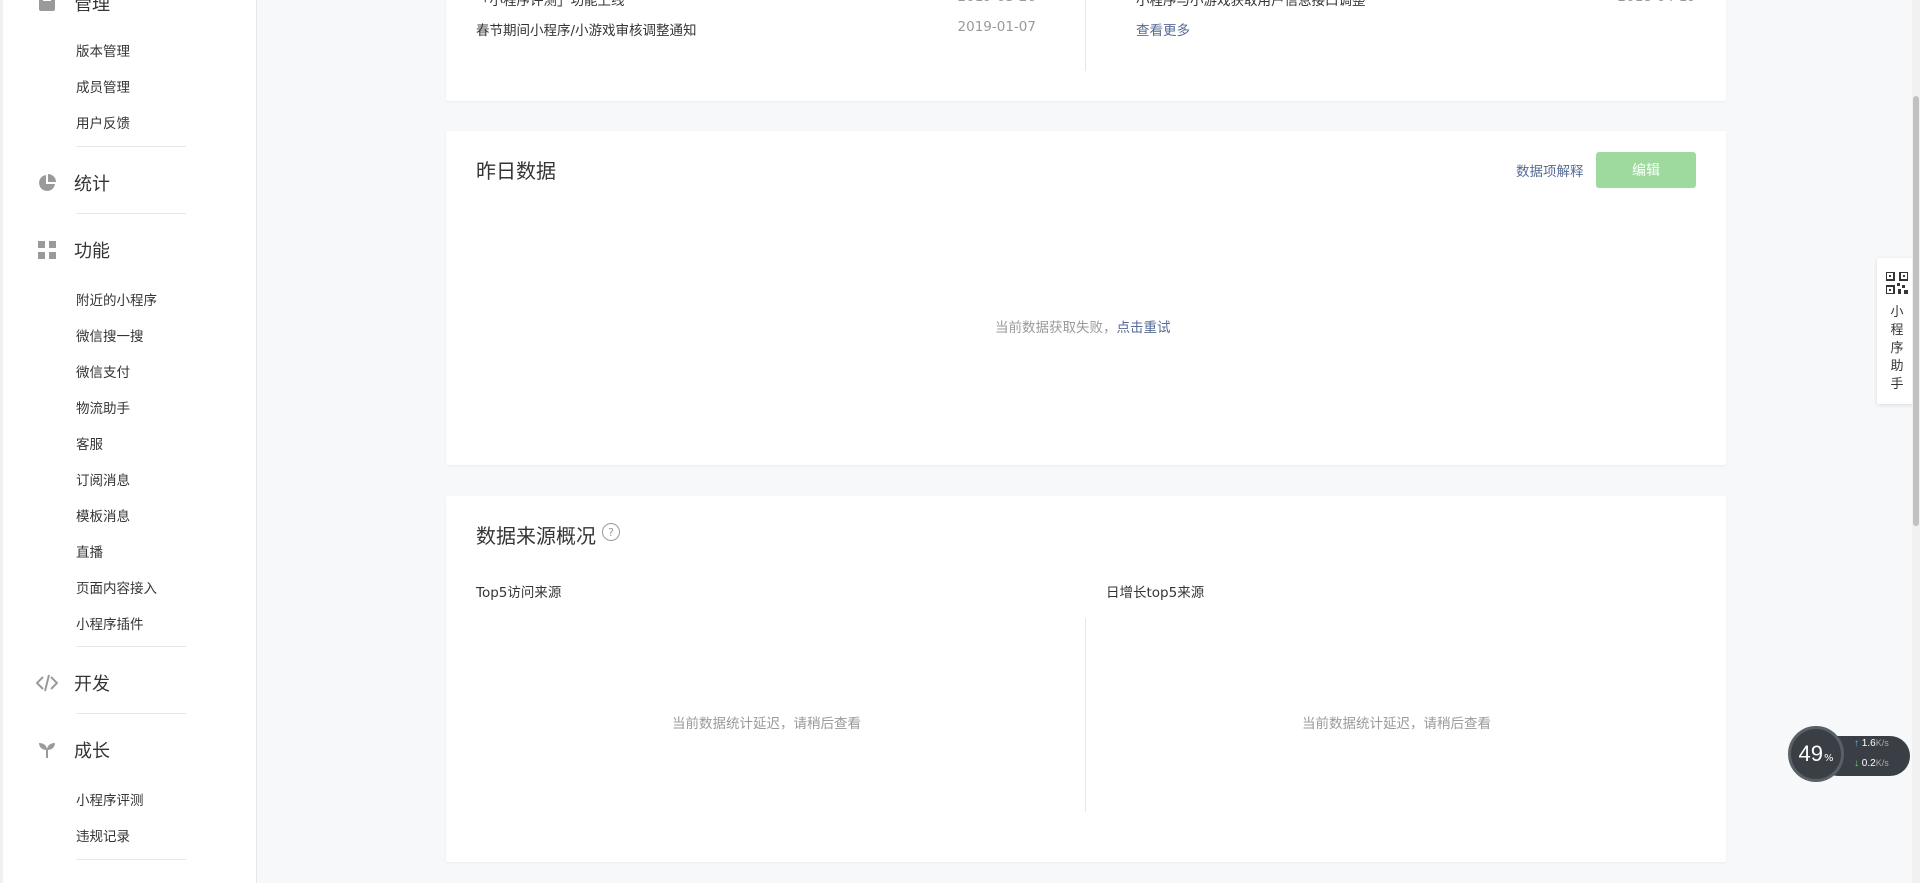 This screenshot has width=1920, height=883. What do you see at coordinates (47, 750) in the screenshot?
I see `sprout-icon` at bounding box center [47, 750].